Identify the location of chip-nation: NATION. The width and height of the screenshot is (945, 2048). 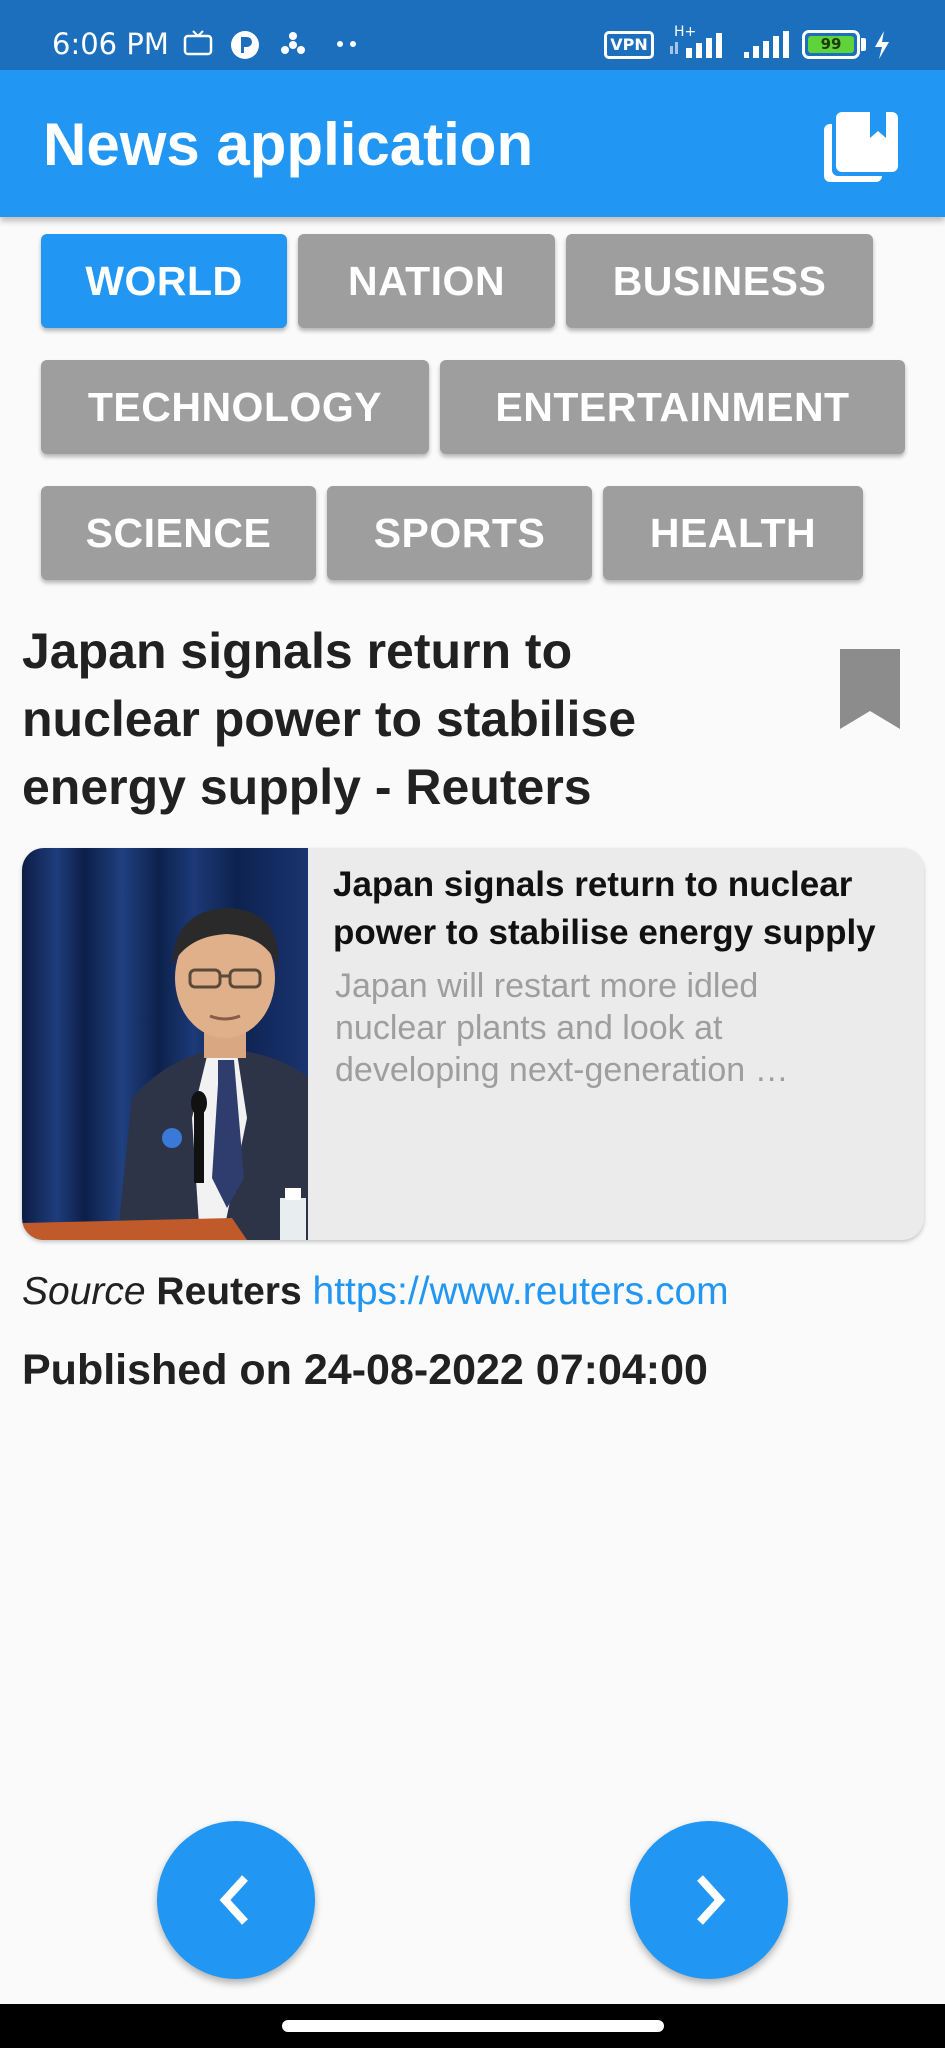
(426, 281).